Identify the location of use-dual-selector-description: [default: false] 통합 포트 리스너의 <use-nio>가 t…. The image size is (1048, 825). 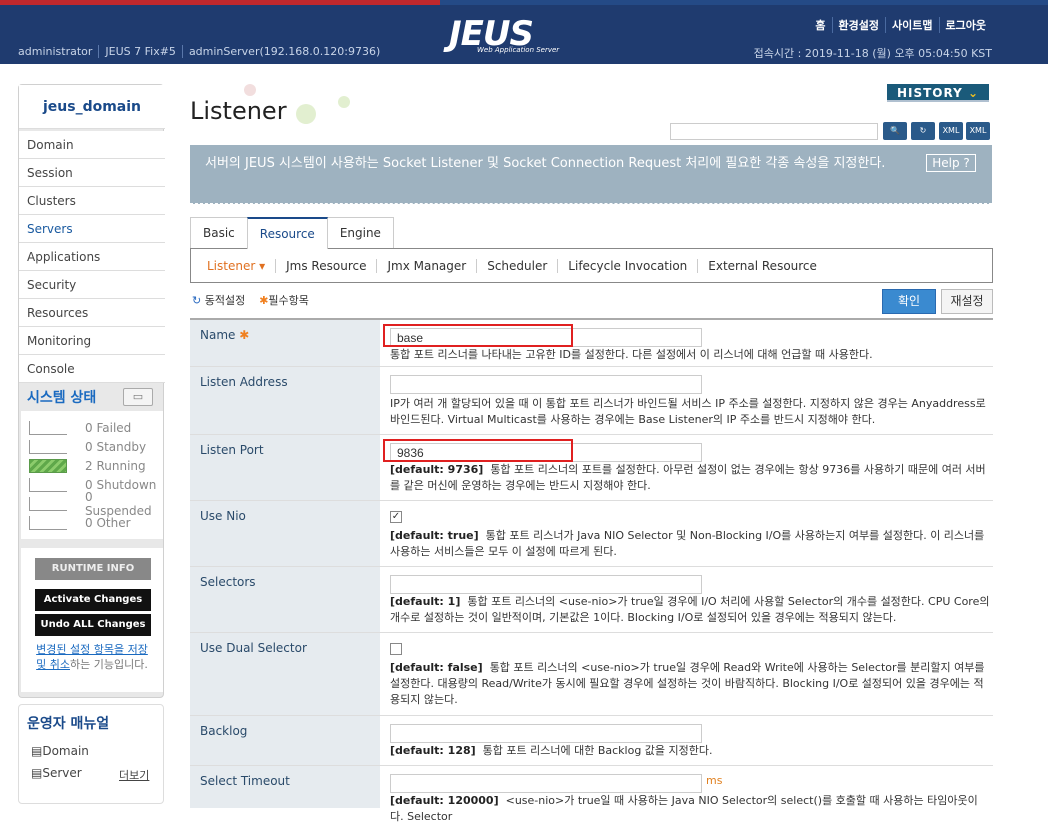
(687, 683).